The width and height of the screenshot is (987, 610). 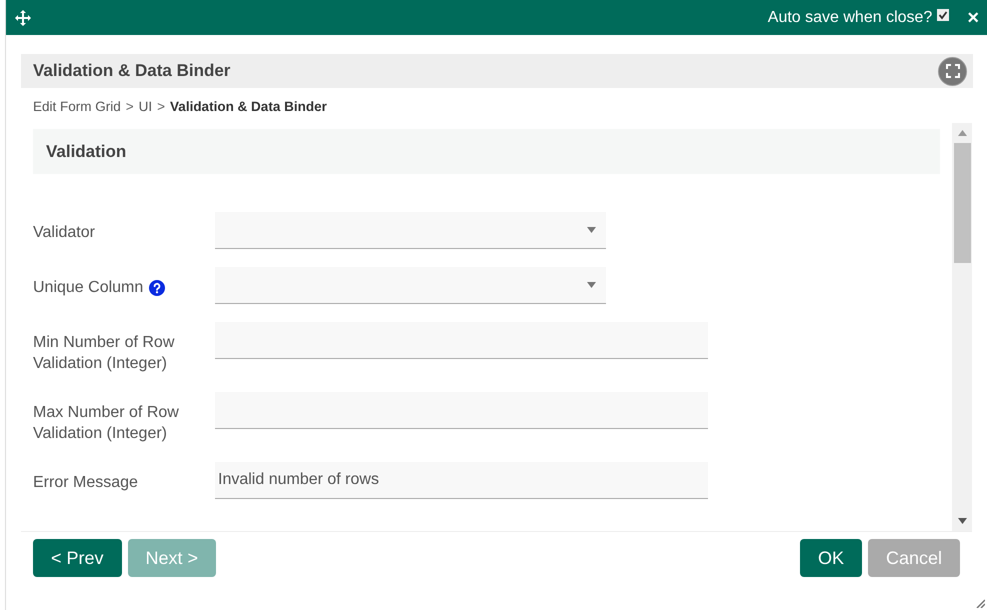 I want to click on field-label: Max Number of Row Validation (Integer), so click(x=106, y=423).